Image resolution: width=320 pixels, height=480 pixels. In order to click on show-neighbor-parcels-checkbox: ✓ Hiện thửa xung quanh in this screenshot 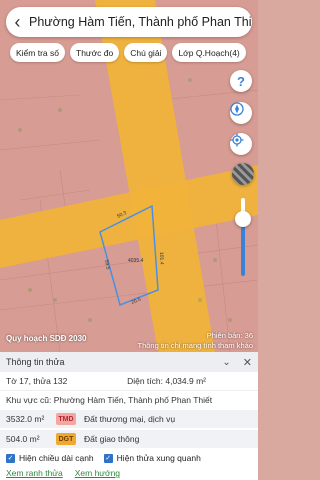, I will do `click(152, 458)`.